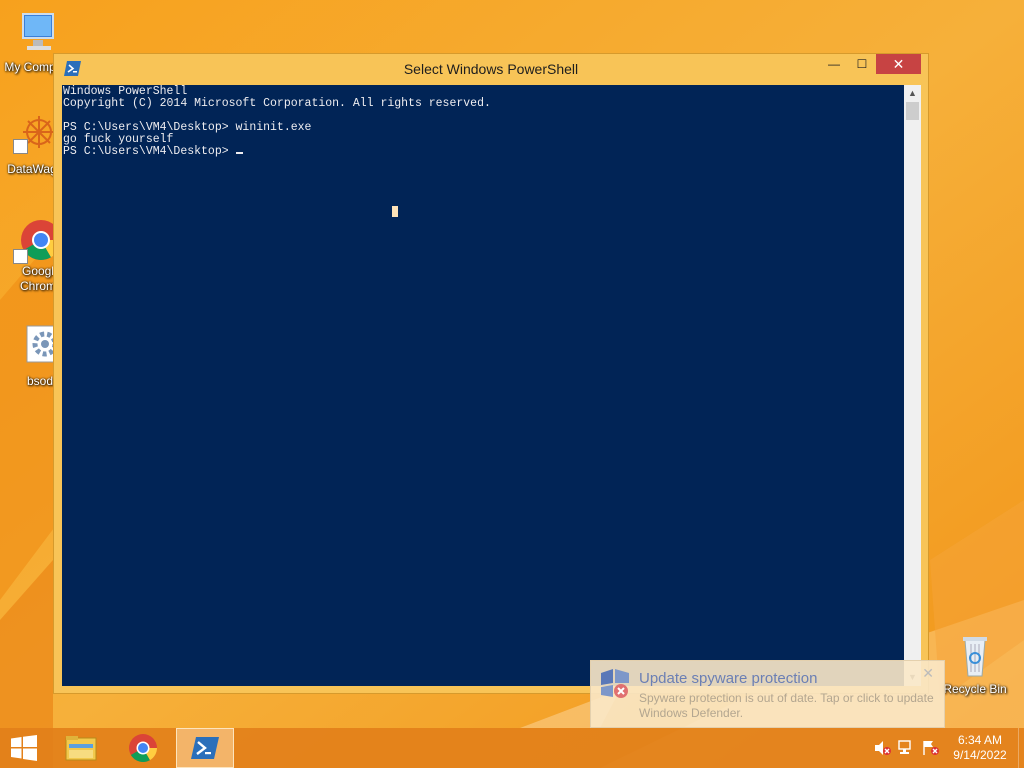 Image resolution: width=1024 pixels, height=768 pixels. What do you see at coordinates (395, 211) in the screenshot?
I see `mouse-cursor-block` at bounding box center [395, 211].